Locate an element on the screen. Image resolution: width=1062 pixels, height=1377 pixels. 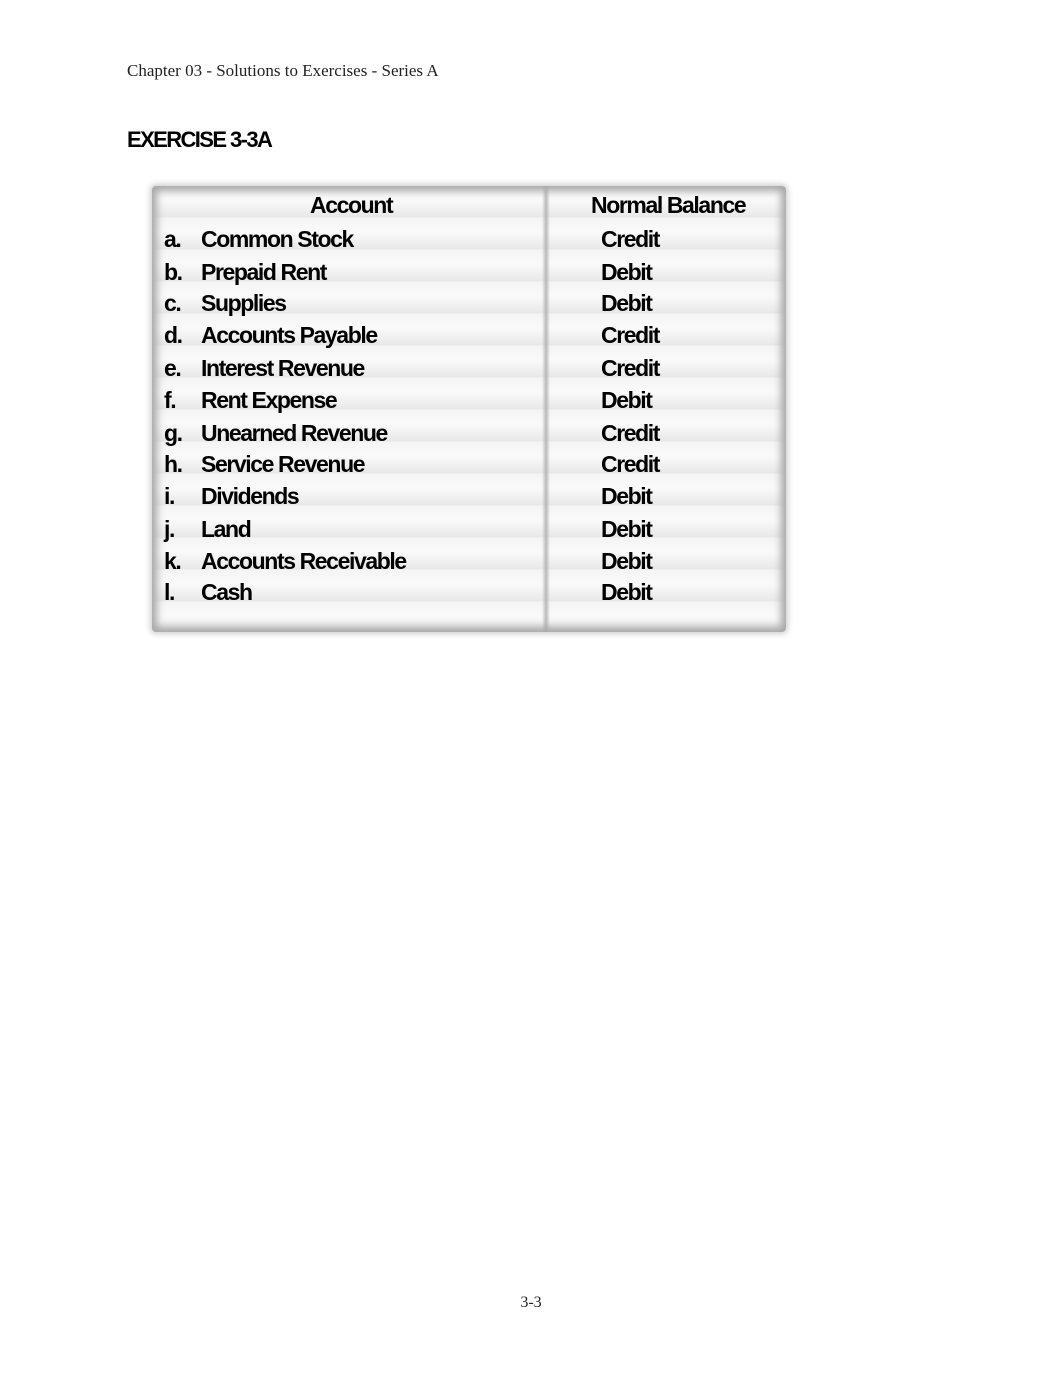
account-name: Service Revenue is located at coordinates (283, 464).